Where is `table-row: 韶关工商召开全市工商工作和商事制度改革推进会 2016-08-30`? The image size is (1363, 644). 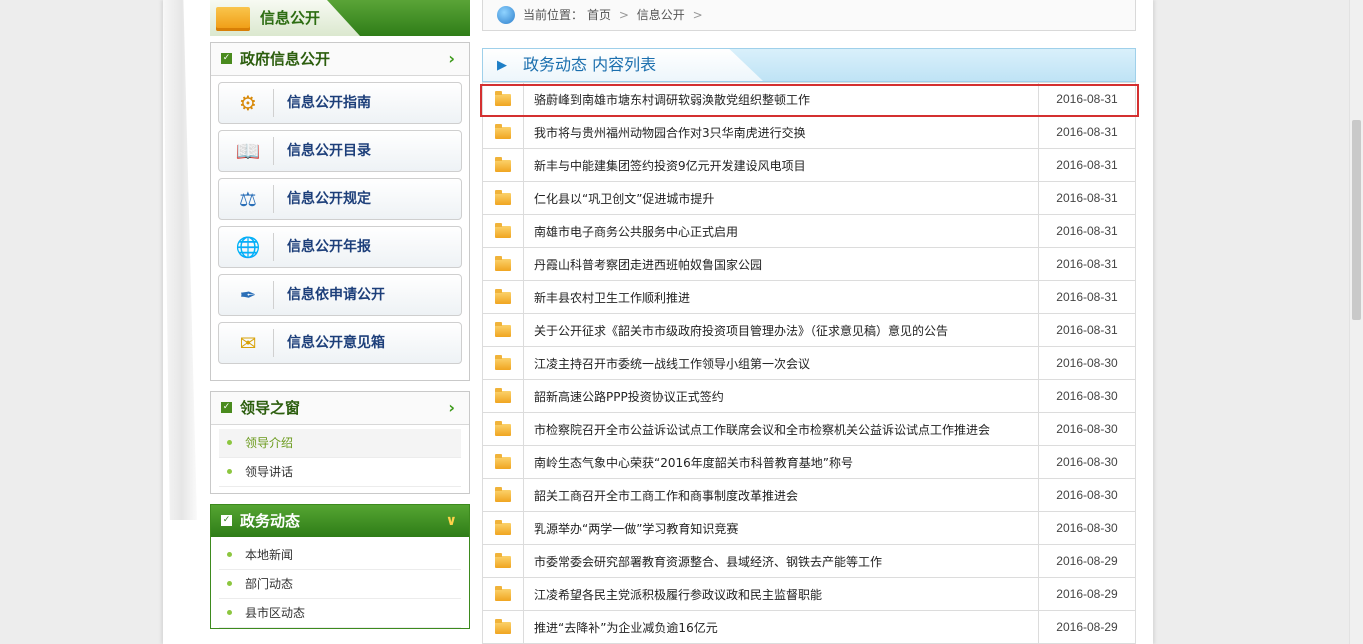
table-row: 韶关工商召开全市工商工作和商事制度改革推进会 2016-08-30 is located at coordinates (809, 495).